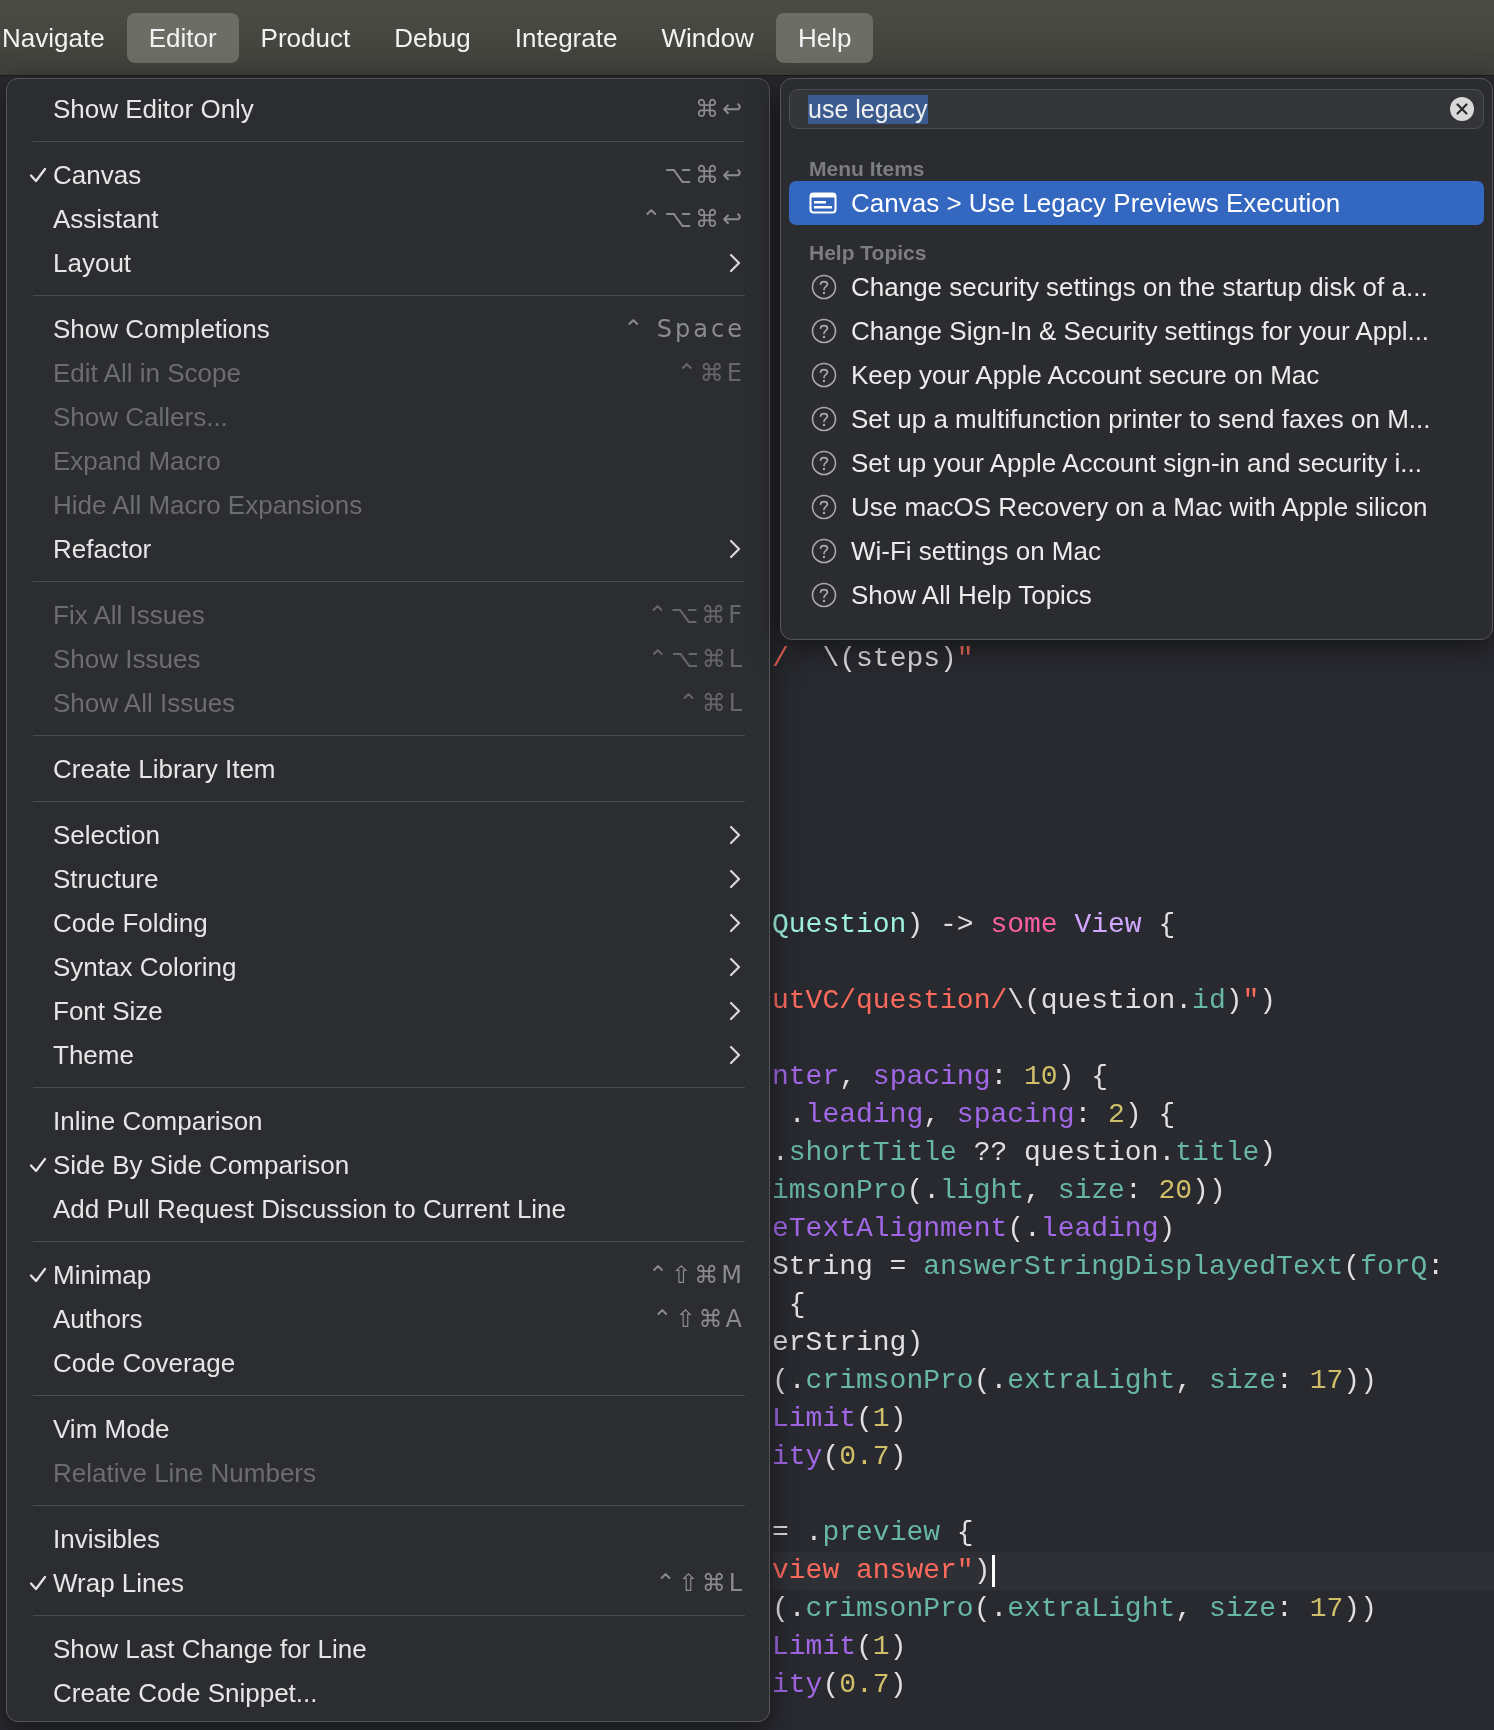 The image size is (1494, 1730). Describe the element at coordinates (1108, 1267) in the screenshot. I see `code-line: String = answerStringDisplayedText(forQ:` at that location.